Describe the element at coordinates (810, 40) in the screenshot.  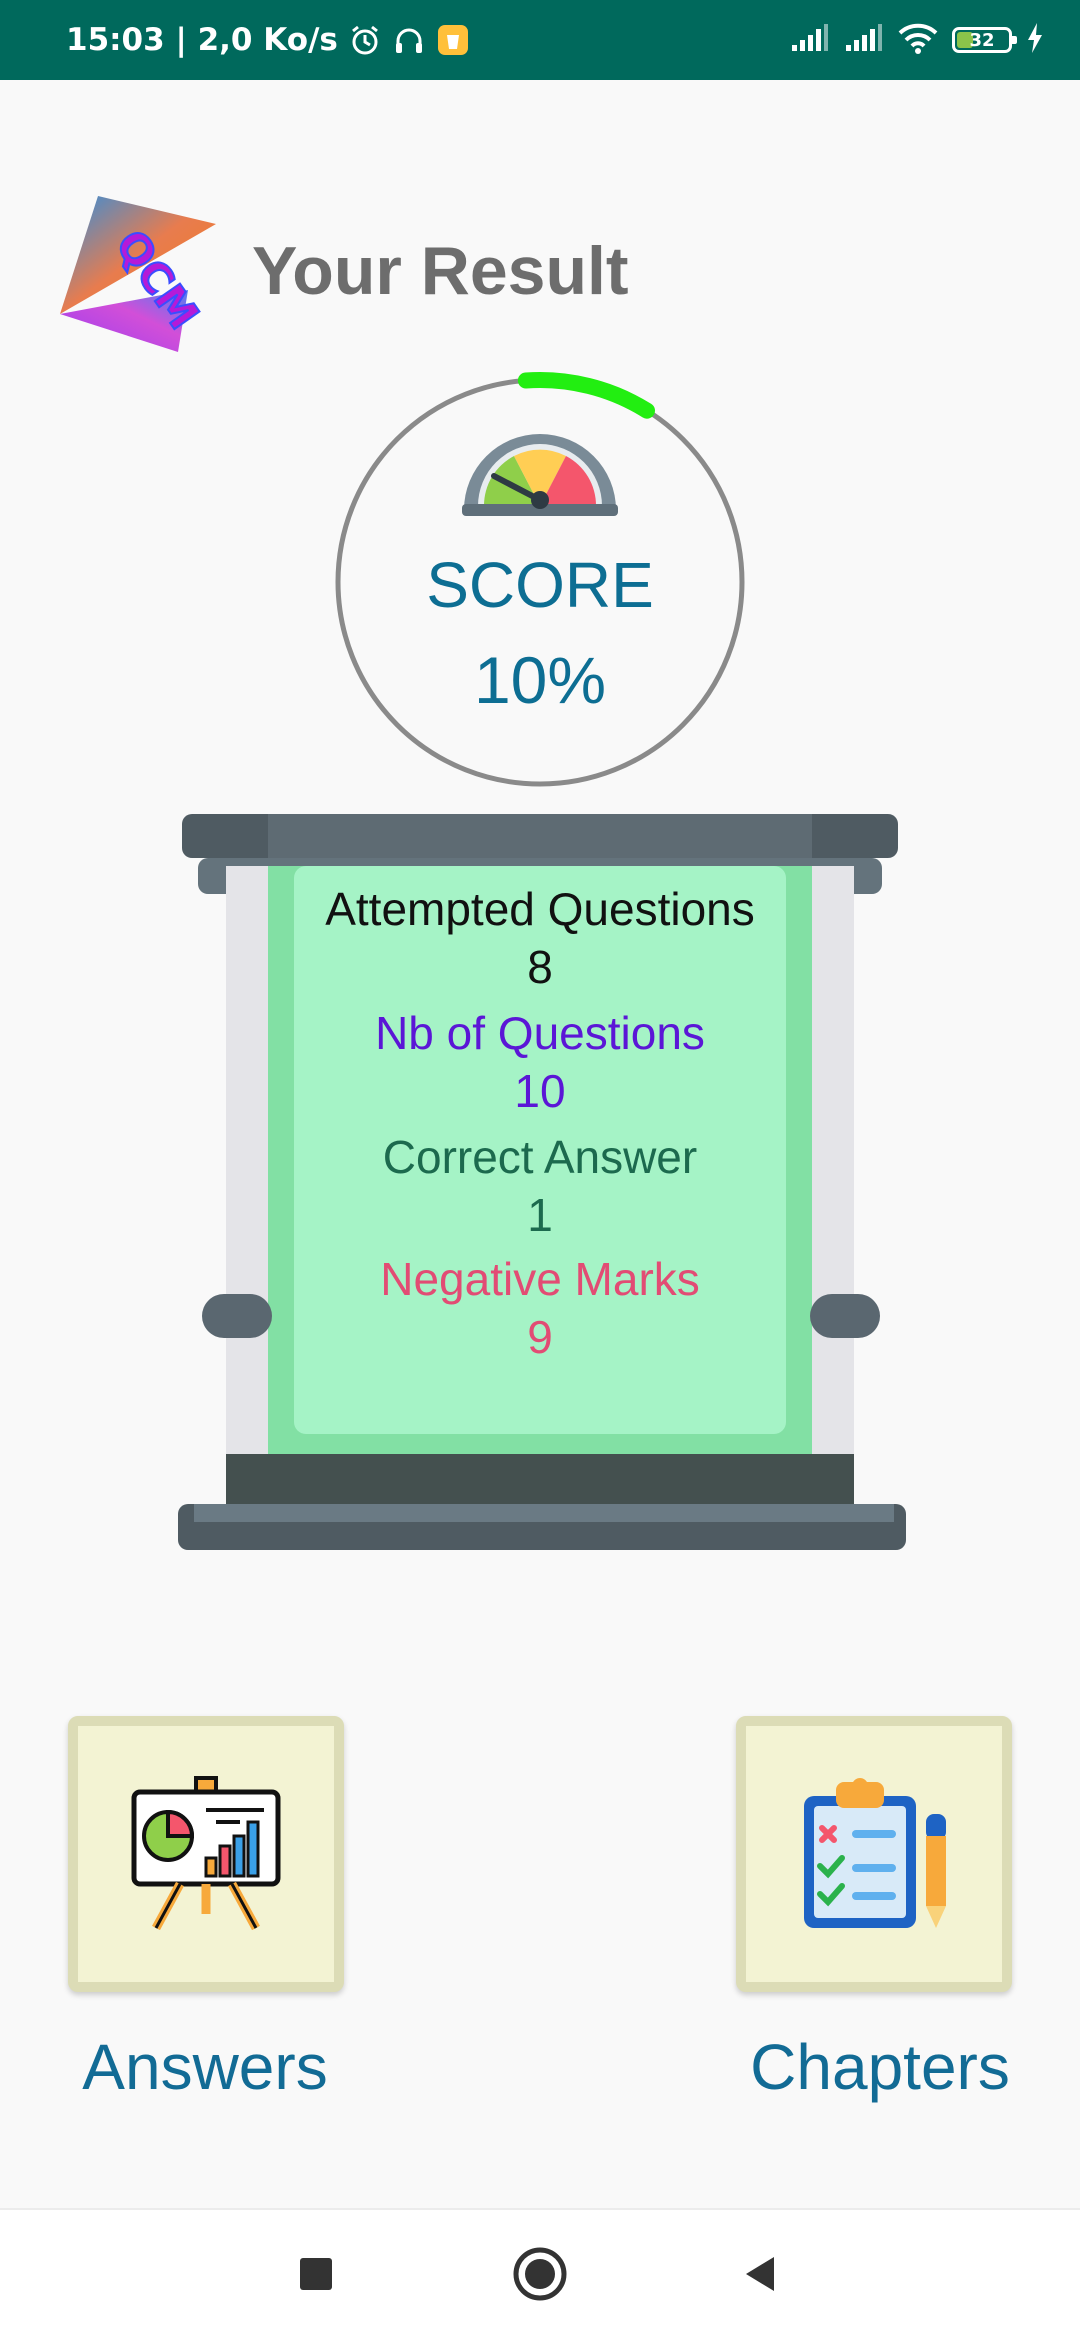
I see `signal-icon` at that location.